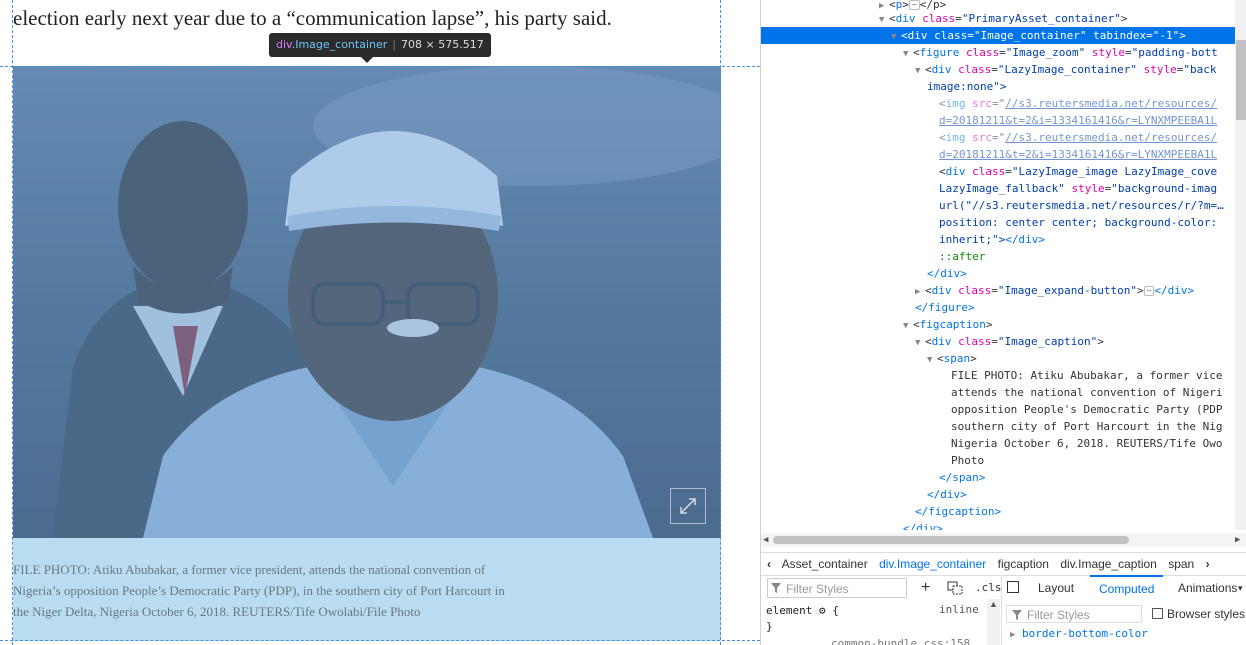 The height and width of the screenshot is (645, 1246). What do you see at coordinates (1023, 564) in the screenshot?
I see `breadcrumb-item: figcaption` at bounding box center [1023, 564].